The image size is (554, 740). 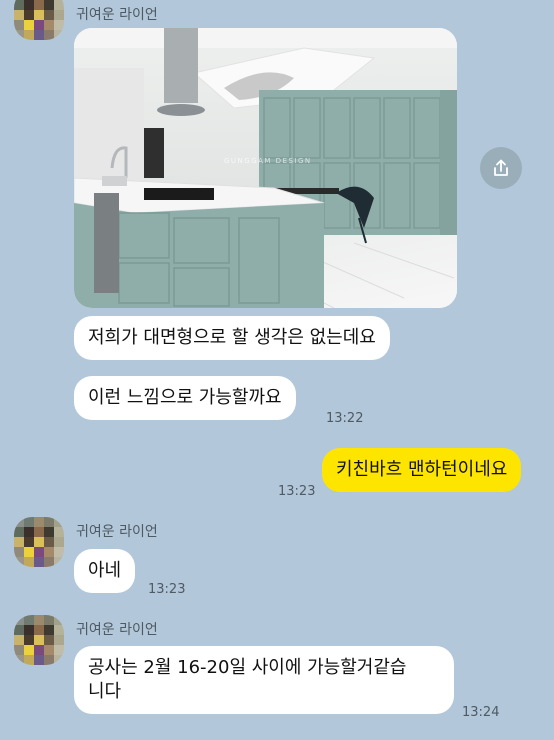 I want to click on message-line: 니다, so click(x=105, y=691).